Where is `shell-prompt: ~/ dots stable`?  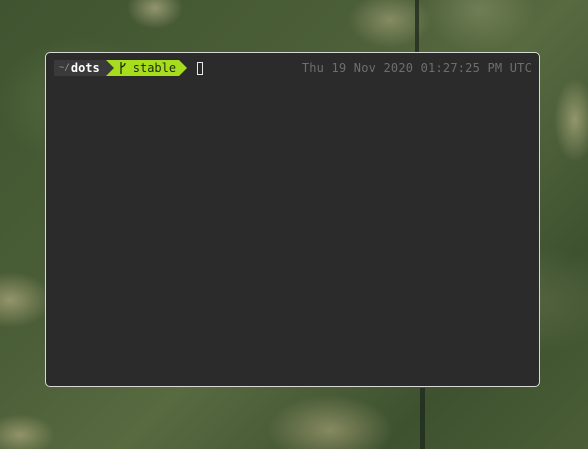 shell-prompt: ~/ dots stable is located at coordinates (129, 68).